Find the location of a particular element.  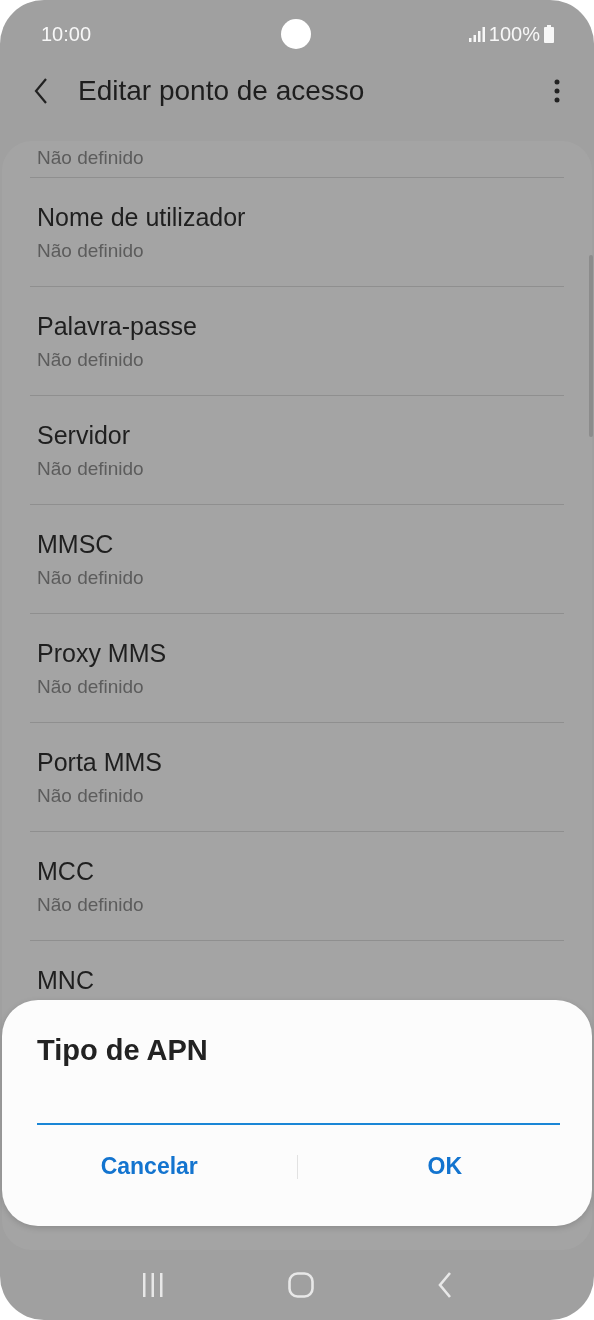

dialog-button: OK is located at coordinates (444, 1166).